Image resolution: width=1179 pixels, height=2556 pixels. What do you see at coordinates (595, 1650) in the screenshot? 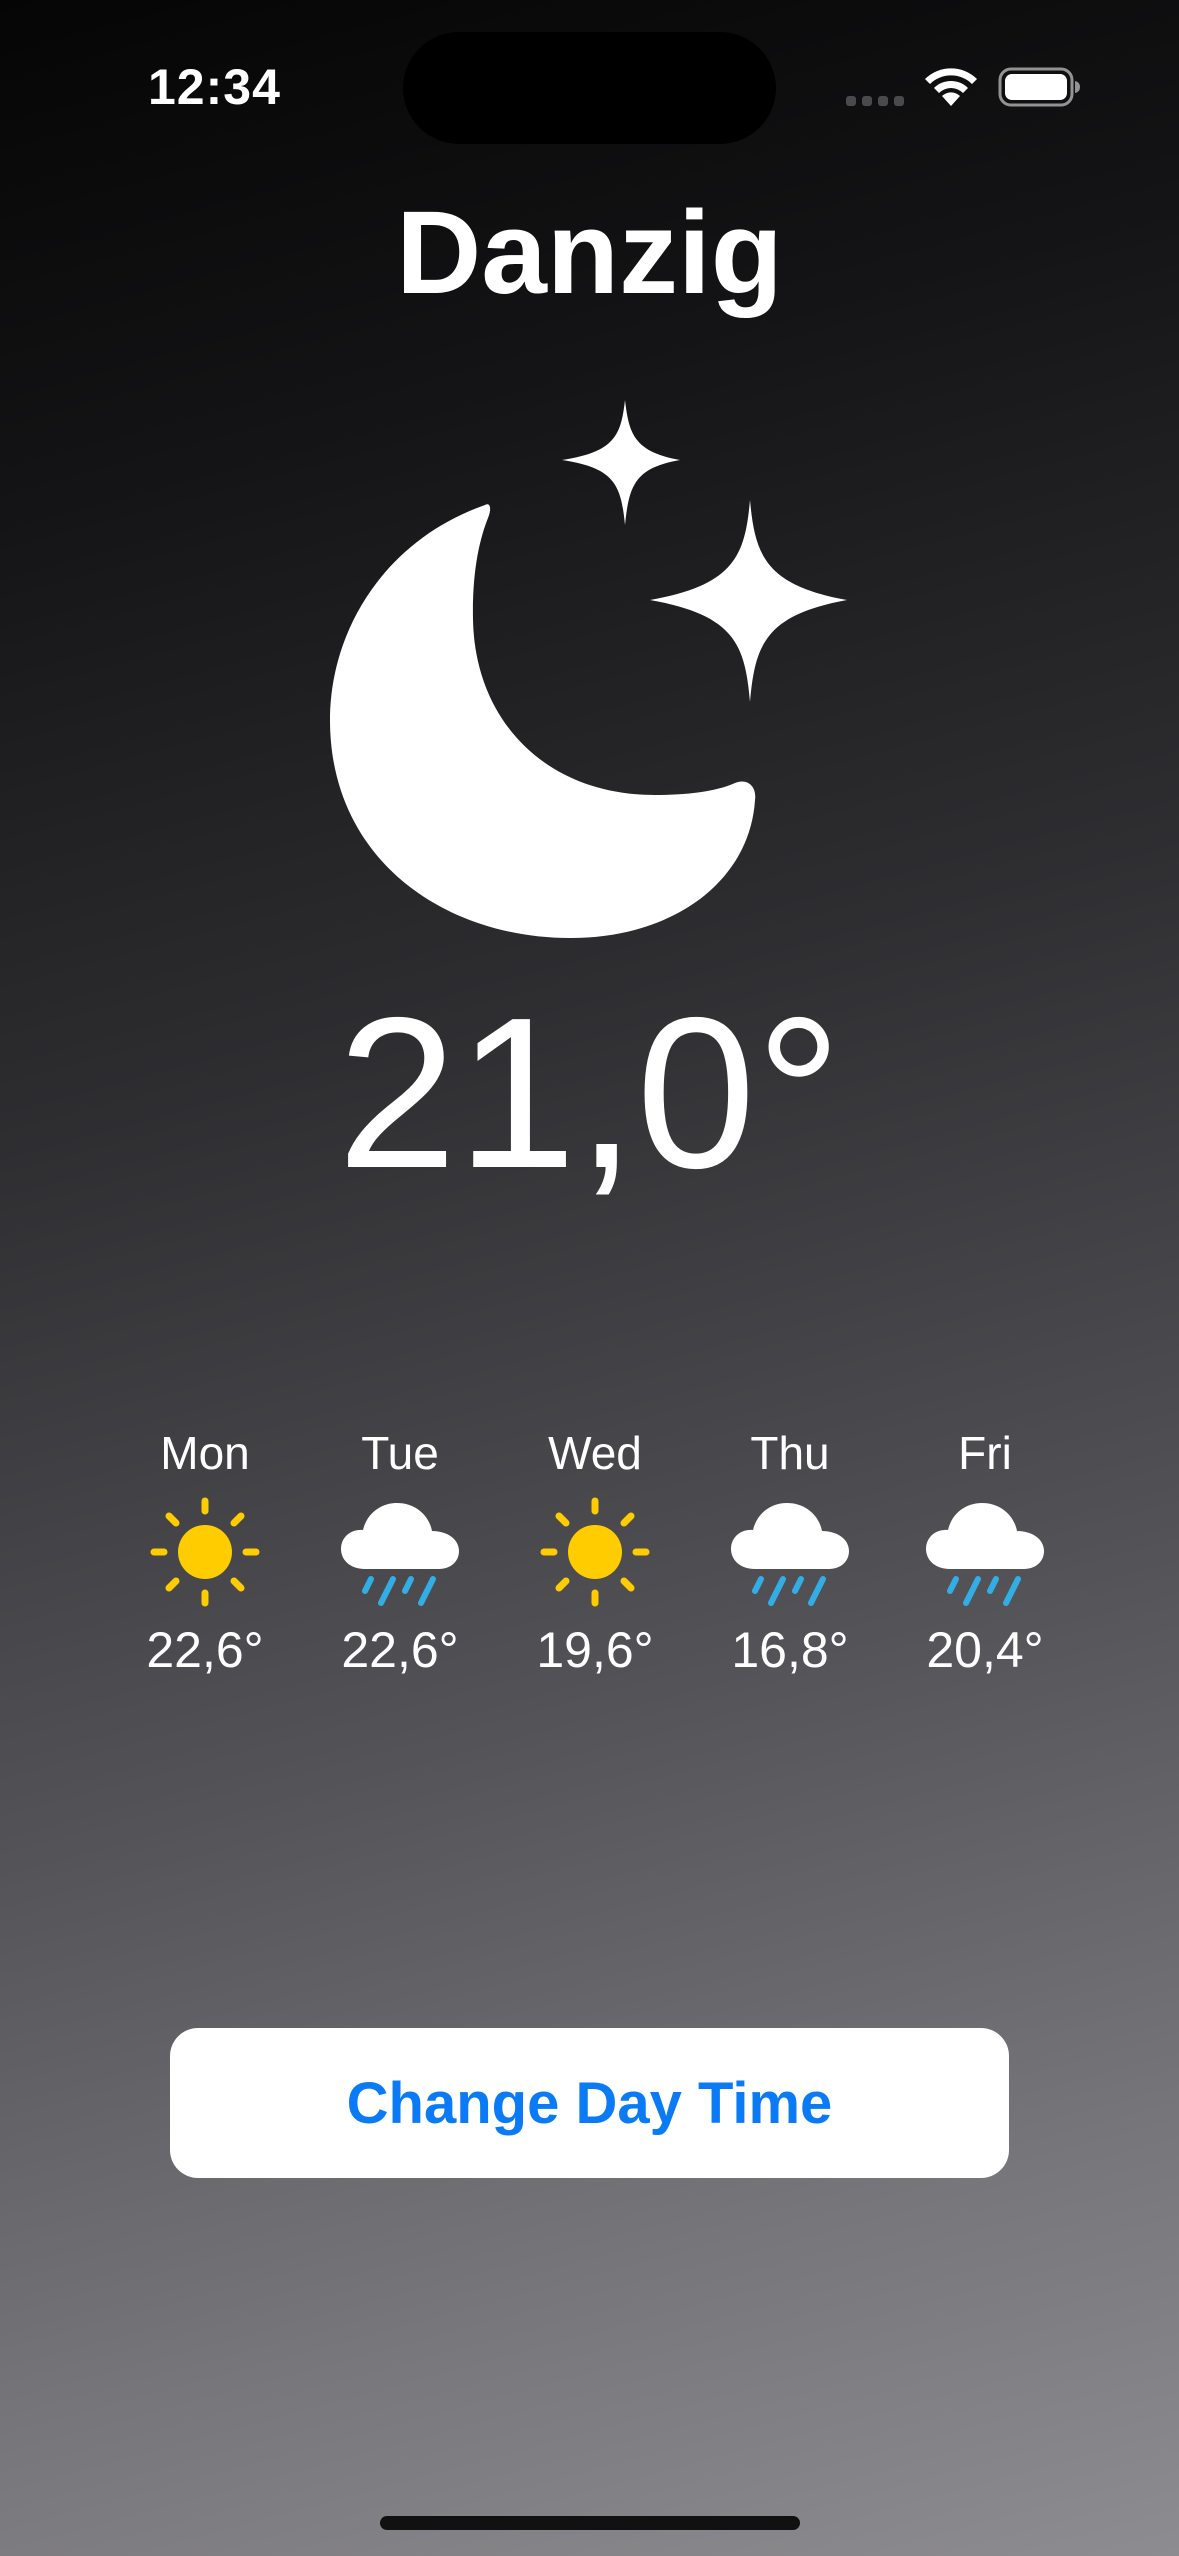
I see `forecast-temperature: 19,6°` at bounding box center [595, 1650].